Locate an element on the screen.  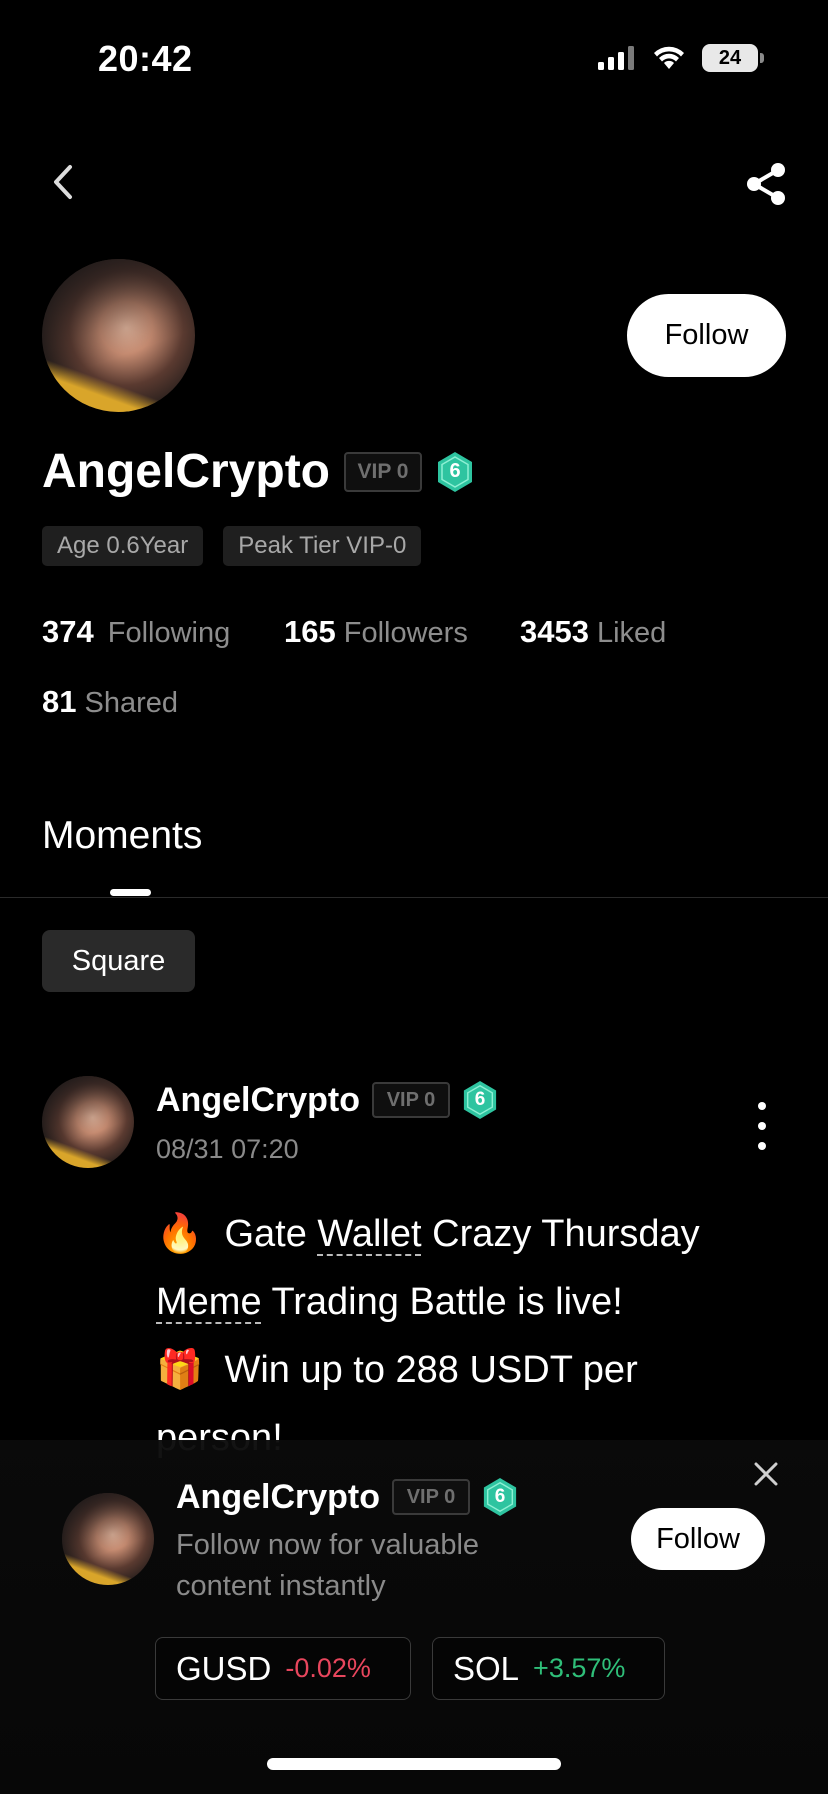
post-author-avatar is located at coordinates (88, 1122).